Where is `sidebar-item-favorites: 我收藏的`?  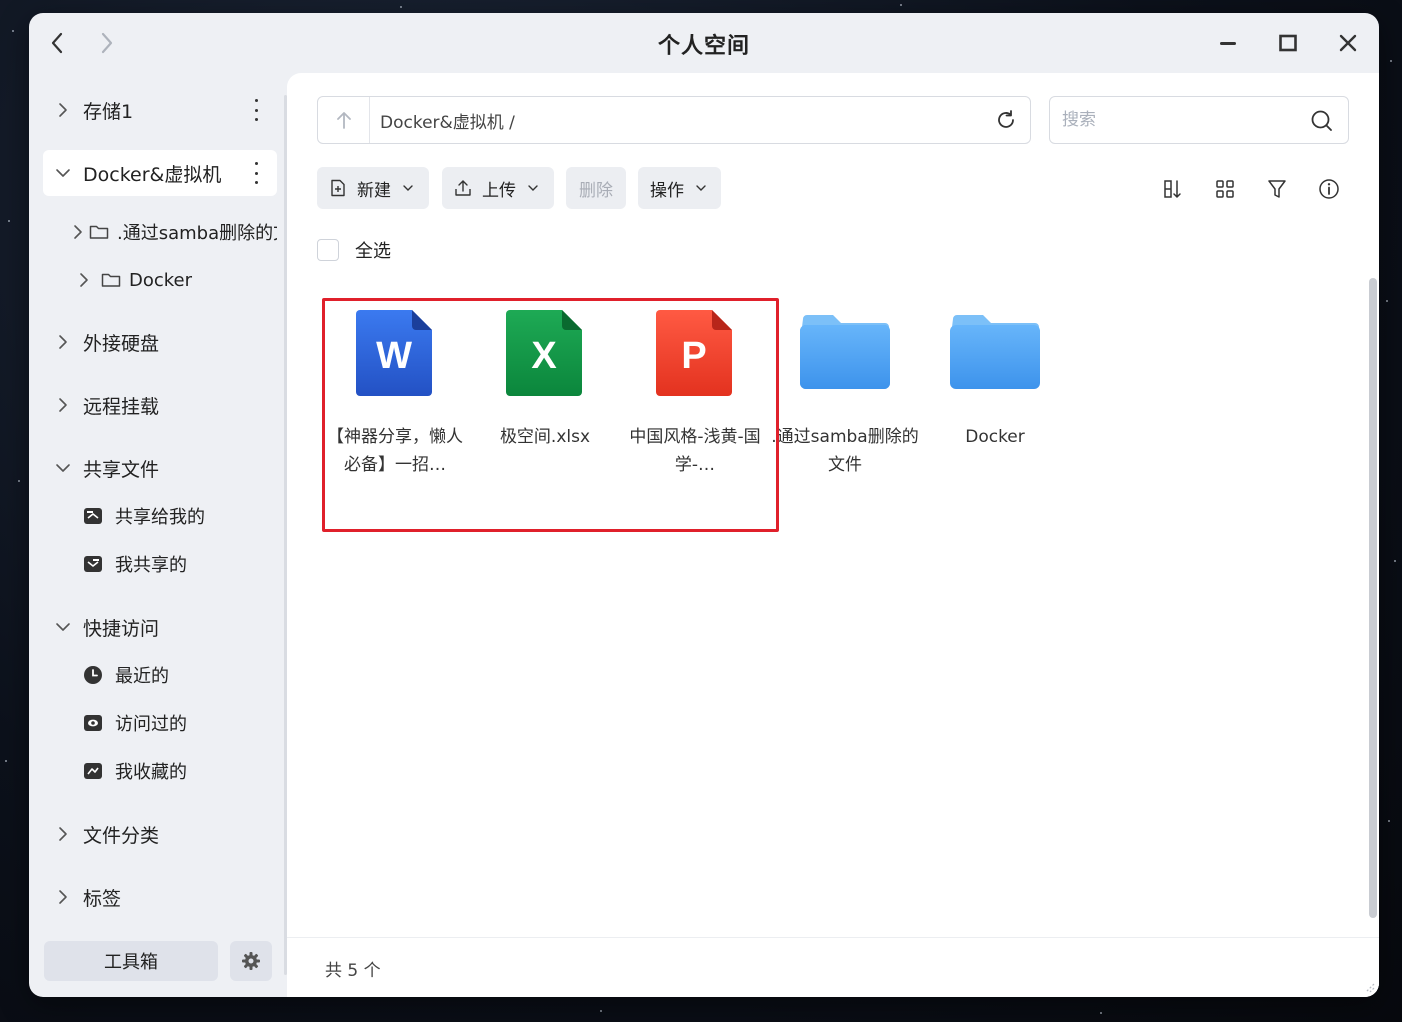
sidebar-item-favorites: 我收藏的 is located at coordinates (180, 771).